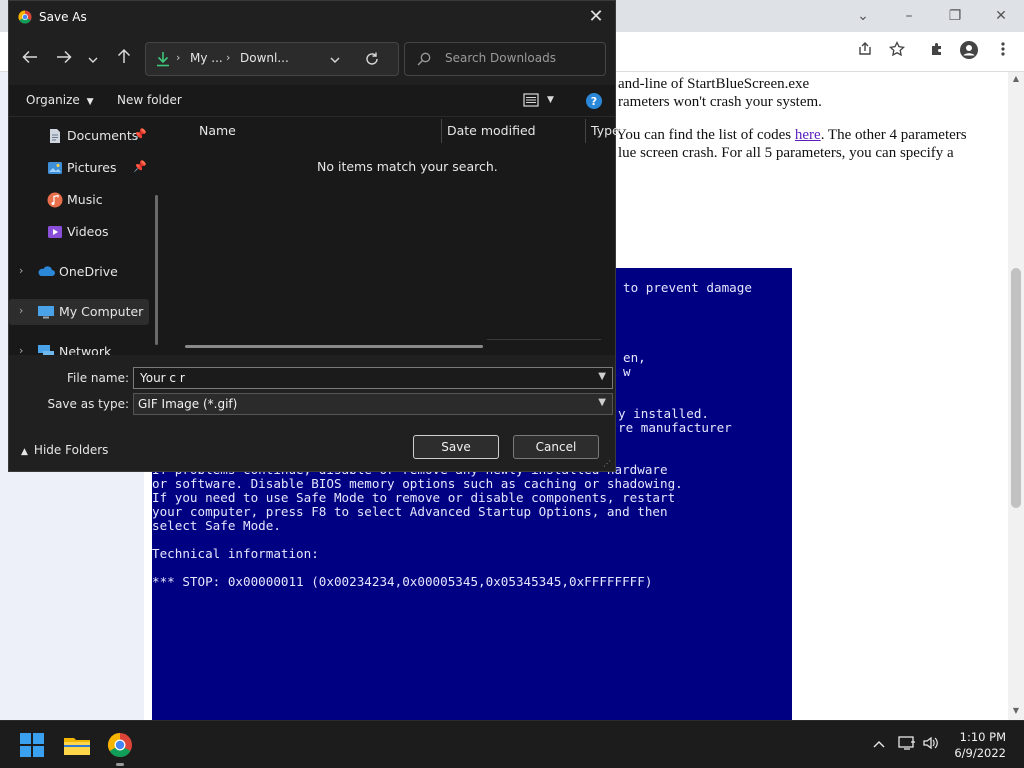  Describe the element at coordinates (531, 101) in the screenshot. I see `view-options-icon` at that location.